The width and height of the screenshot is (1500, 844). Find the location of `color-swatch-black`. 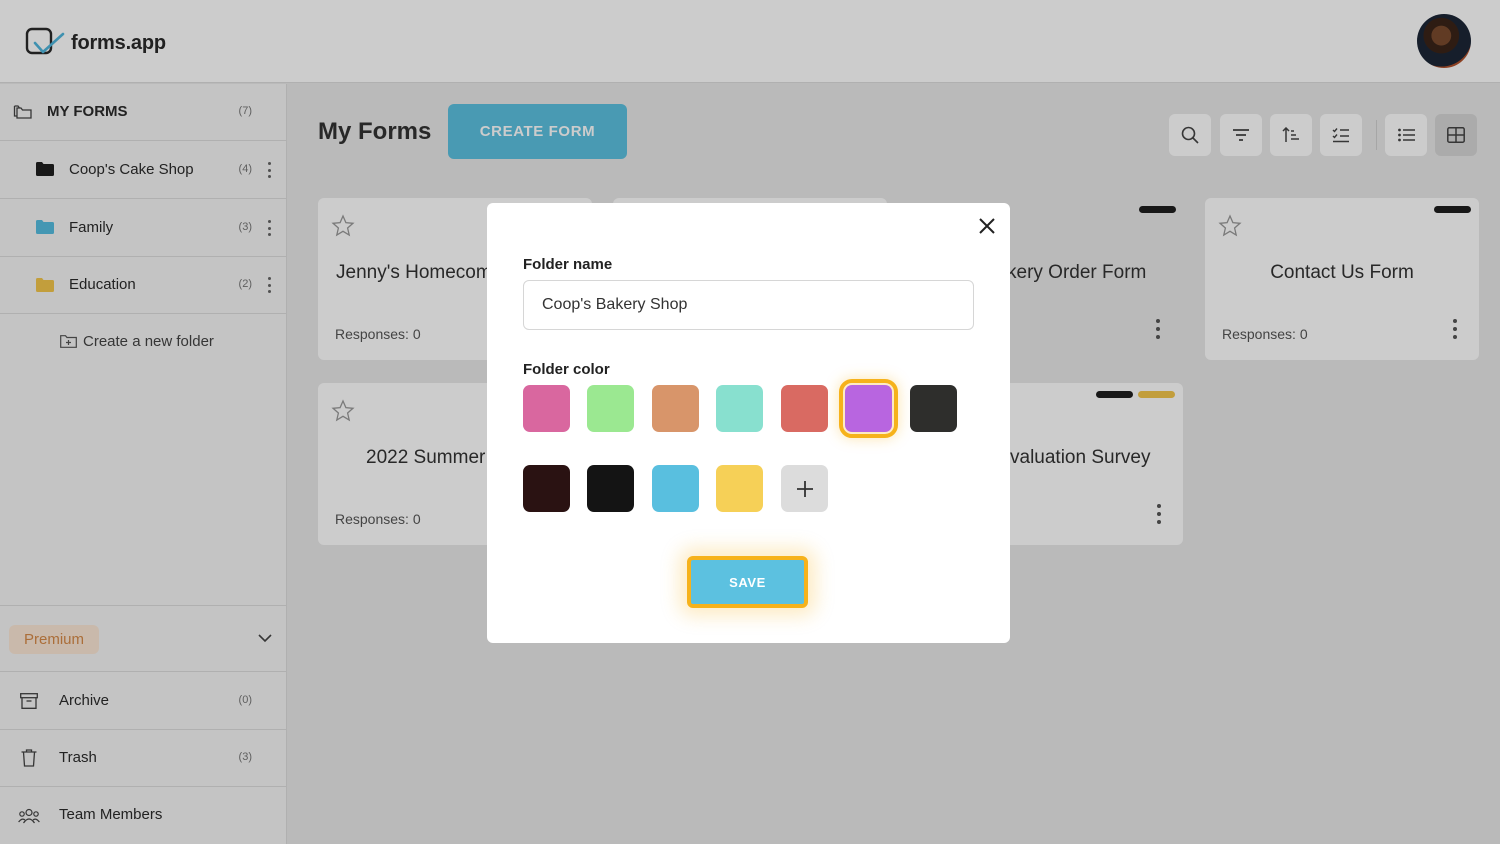

color-swatch-black is located at coordinates (610, 488).